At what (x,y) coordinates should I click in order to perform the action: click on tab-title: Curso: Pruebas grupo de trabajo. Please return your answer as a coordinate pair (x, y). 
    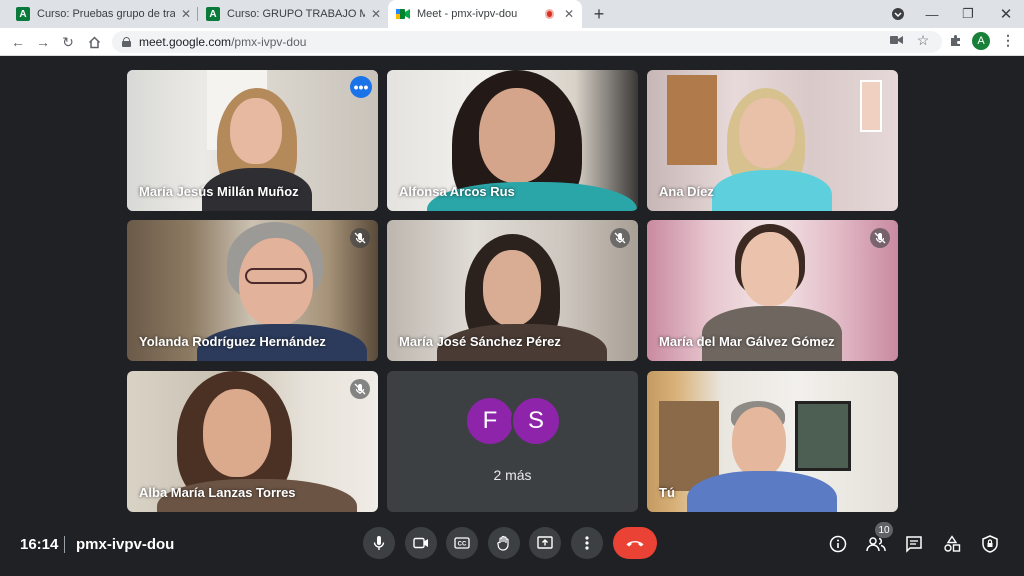
    Looking at the image, I should click on (106, 14).